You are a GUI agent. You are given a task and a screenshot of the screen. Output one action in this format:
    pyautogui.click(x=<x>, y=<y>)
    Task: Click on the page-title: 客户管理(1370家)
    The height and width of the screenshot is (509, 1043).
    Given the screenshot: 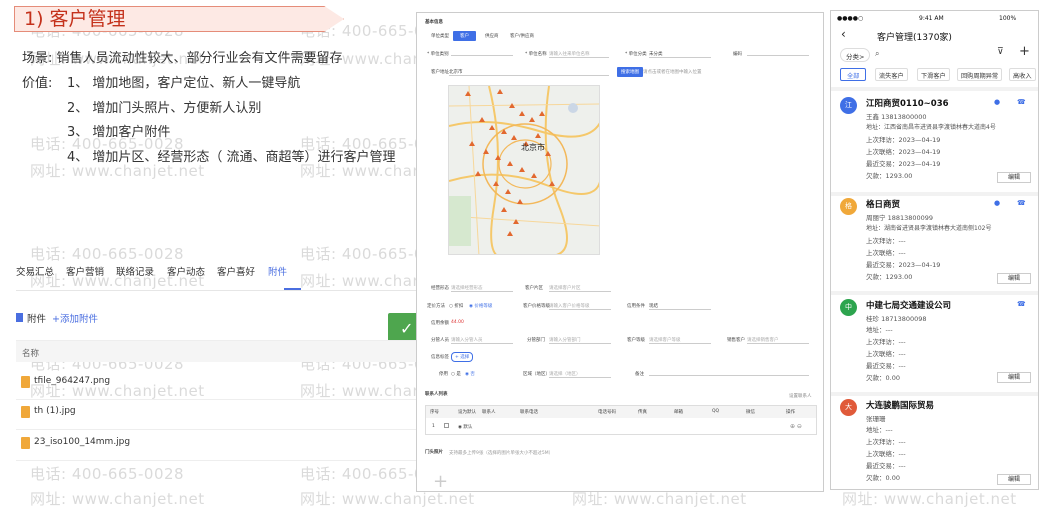 What is the action you would take?
    pyautogui.click(x=914, y=38)
    